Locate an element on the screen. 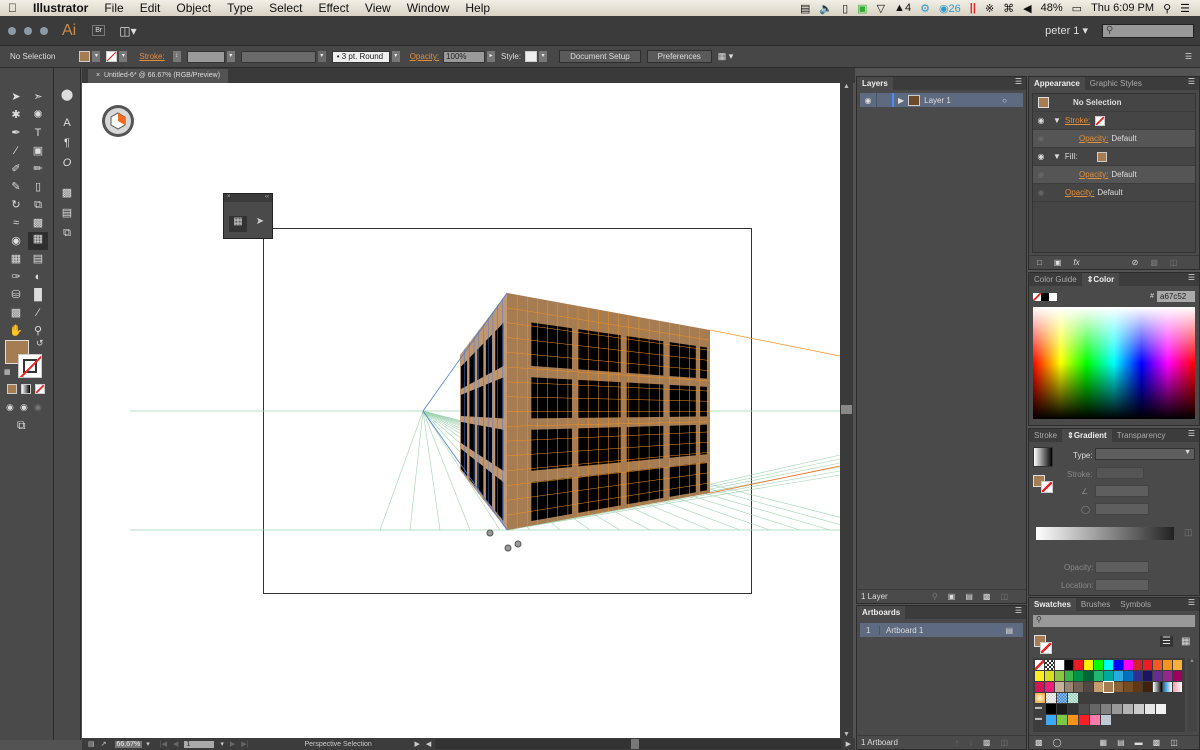  pen-tool-icon: ✒ is located at coordinates (16, 133).